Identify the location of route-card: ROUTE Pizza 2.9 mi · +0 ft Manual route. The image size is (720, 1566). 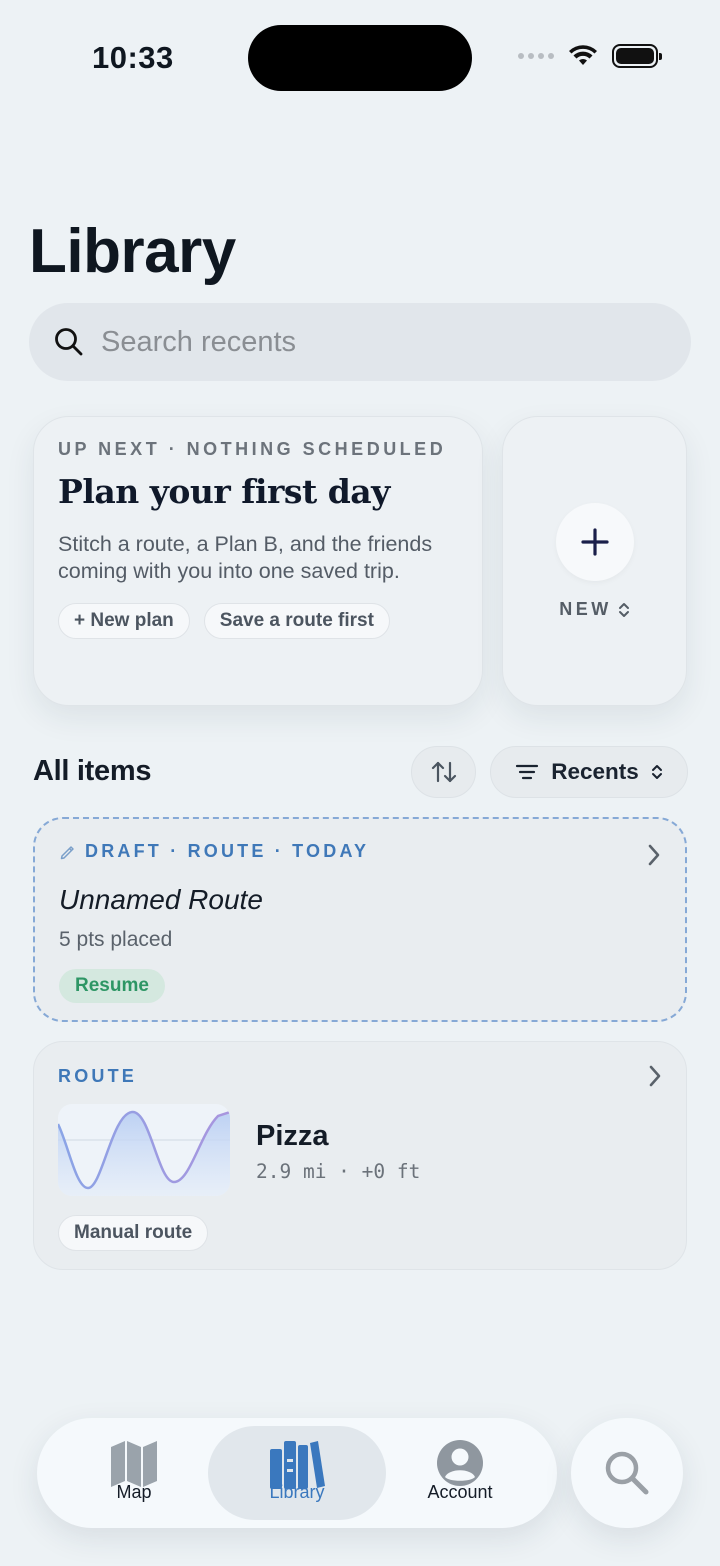
(360, 1155).